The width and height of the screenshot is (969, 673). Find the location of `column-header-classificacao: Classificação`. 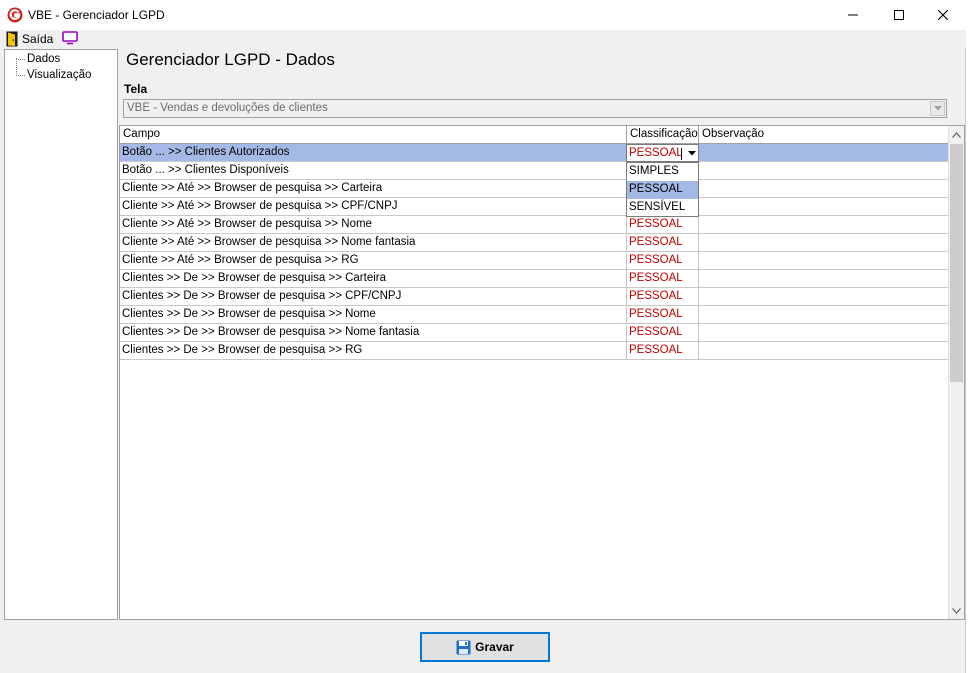

column-header-classificacao: Classificação is located at coordinates (663, 134).